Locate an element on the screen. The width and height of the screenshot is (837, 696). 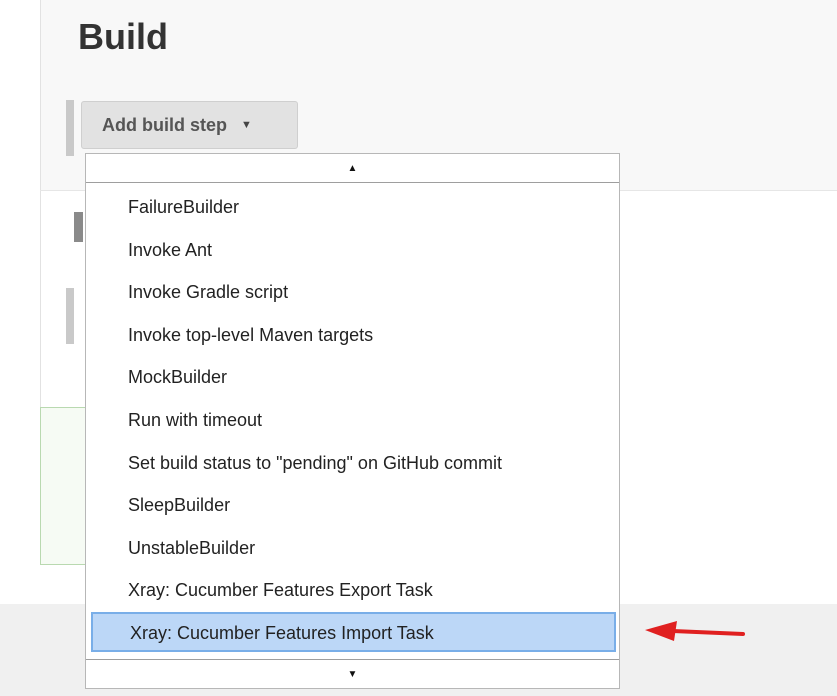
add-build-step-button: Add build step ▼ is located at coordinates (189, 125).